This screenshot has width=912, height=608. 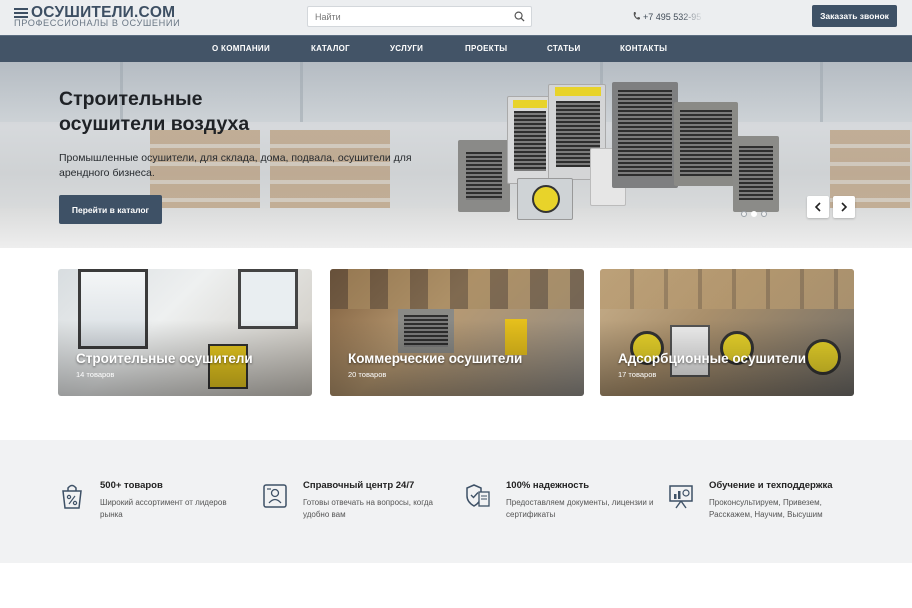 What do you see at coordinates (275, 496) in the screenshot?
I see `support-agent-icon` at bounding box center [275, 496].